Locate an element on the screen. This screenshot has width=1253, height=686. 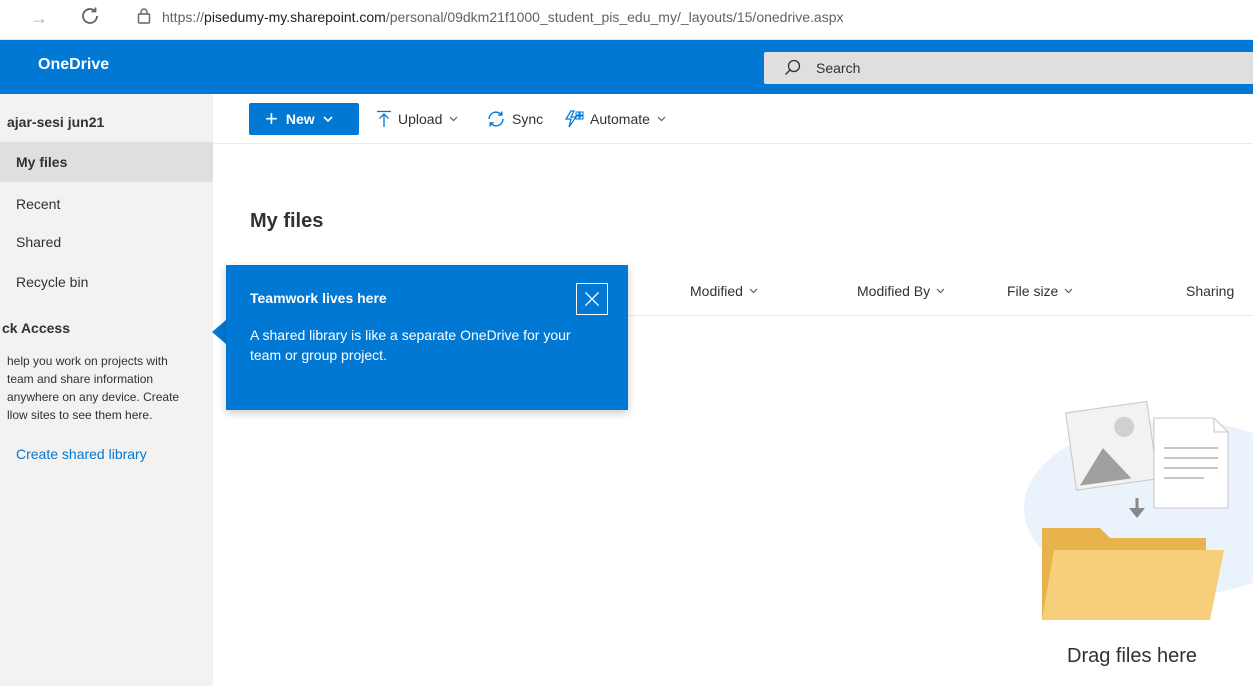
photo-card is located at coordinates (1112, 445).